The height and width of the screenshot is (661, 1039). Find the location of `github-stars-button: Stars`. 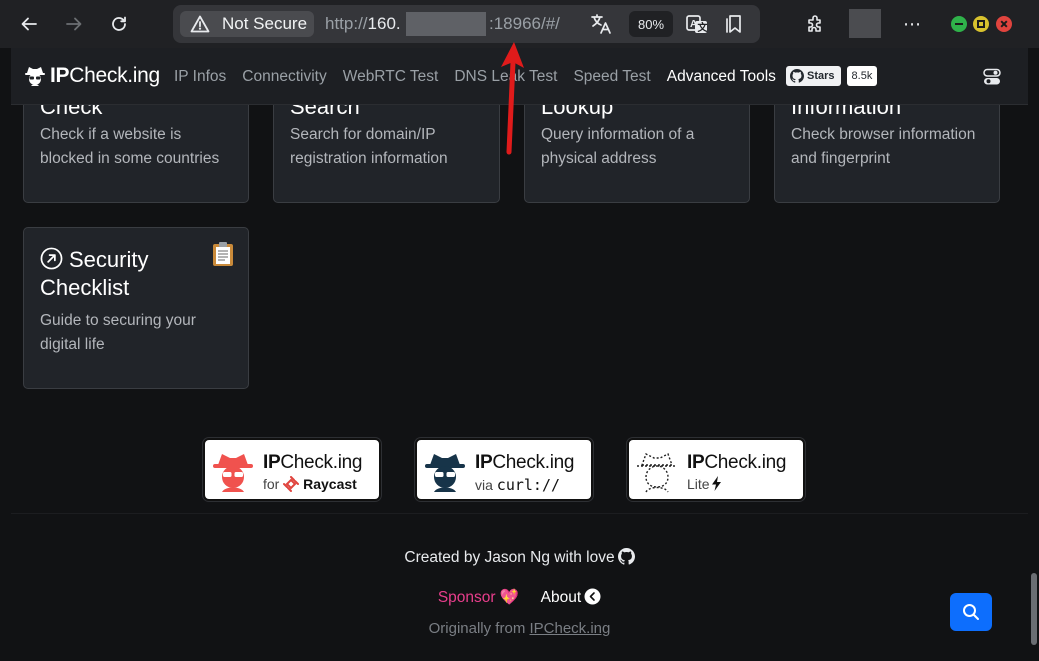

github-stars-button: Stars is located at coordinates (813, 76).